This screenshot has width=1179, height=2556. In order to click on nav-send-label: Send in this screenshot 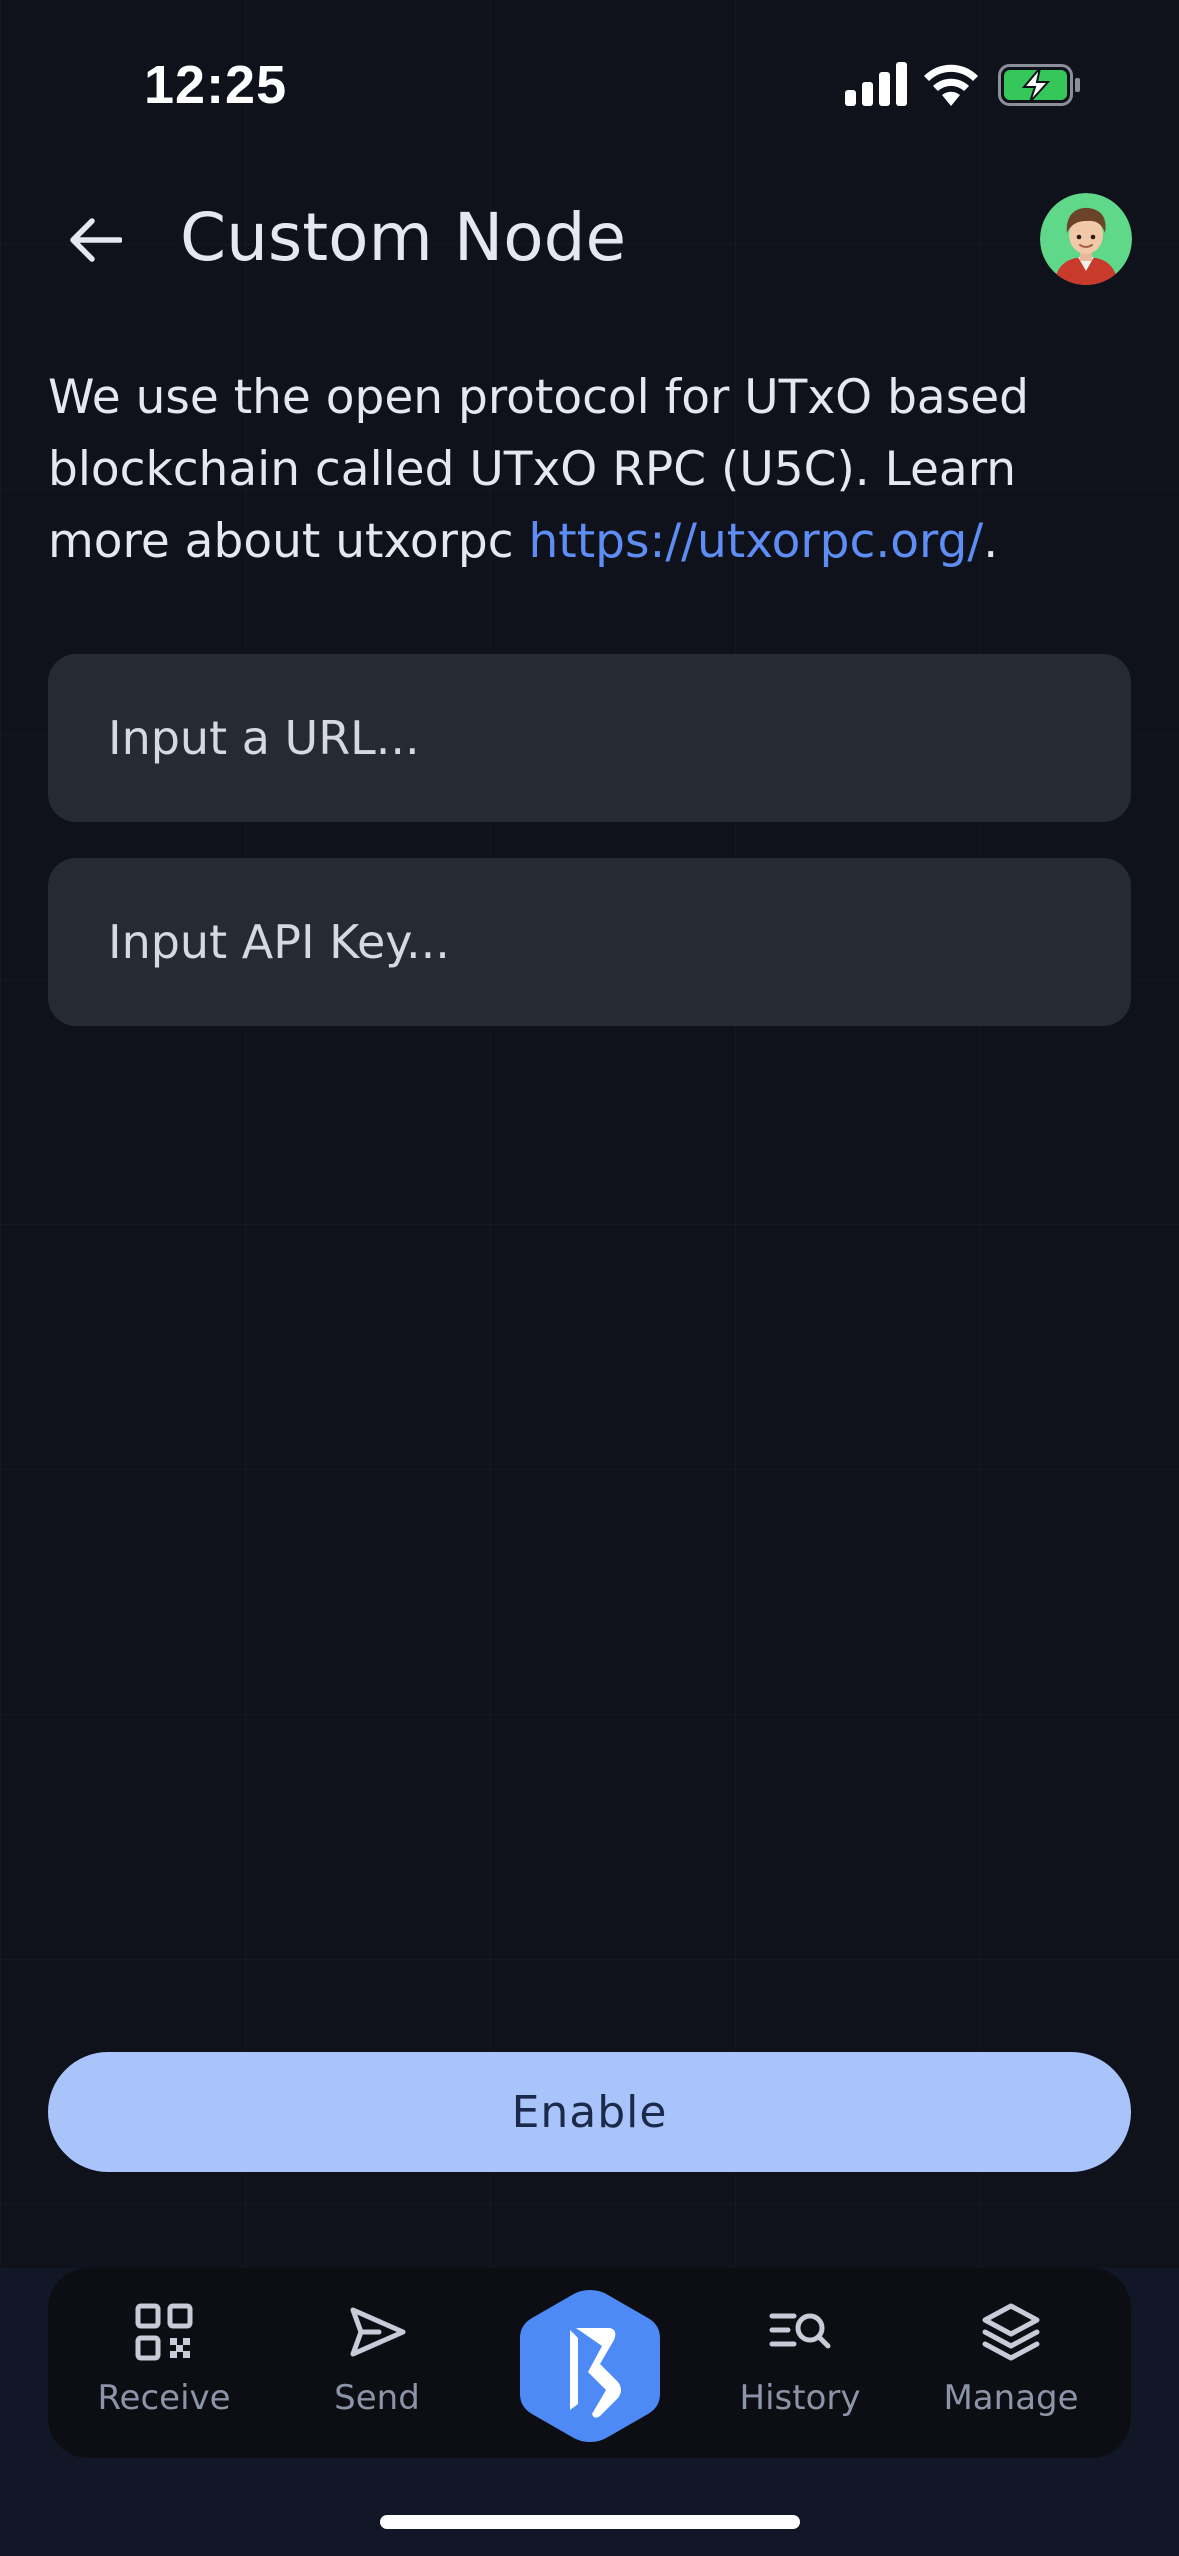, I will do `click(377, 2398)`.